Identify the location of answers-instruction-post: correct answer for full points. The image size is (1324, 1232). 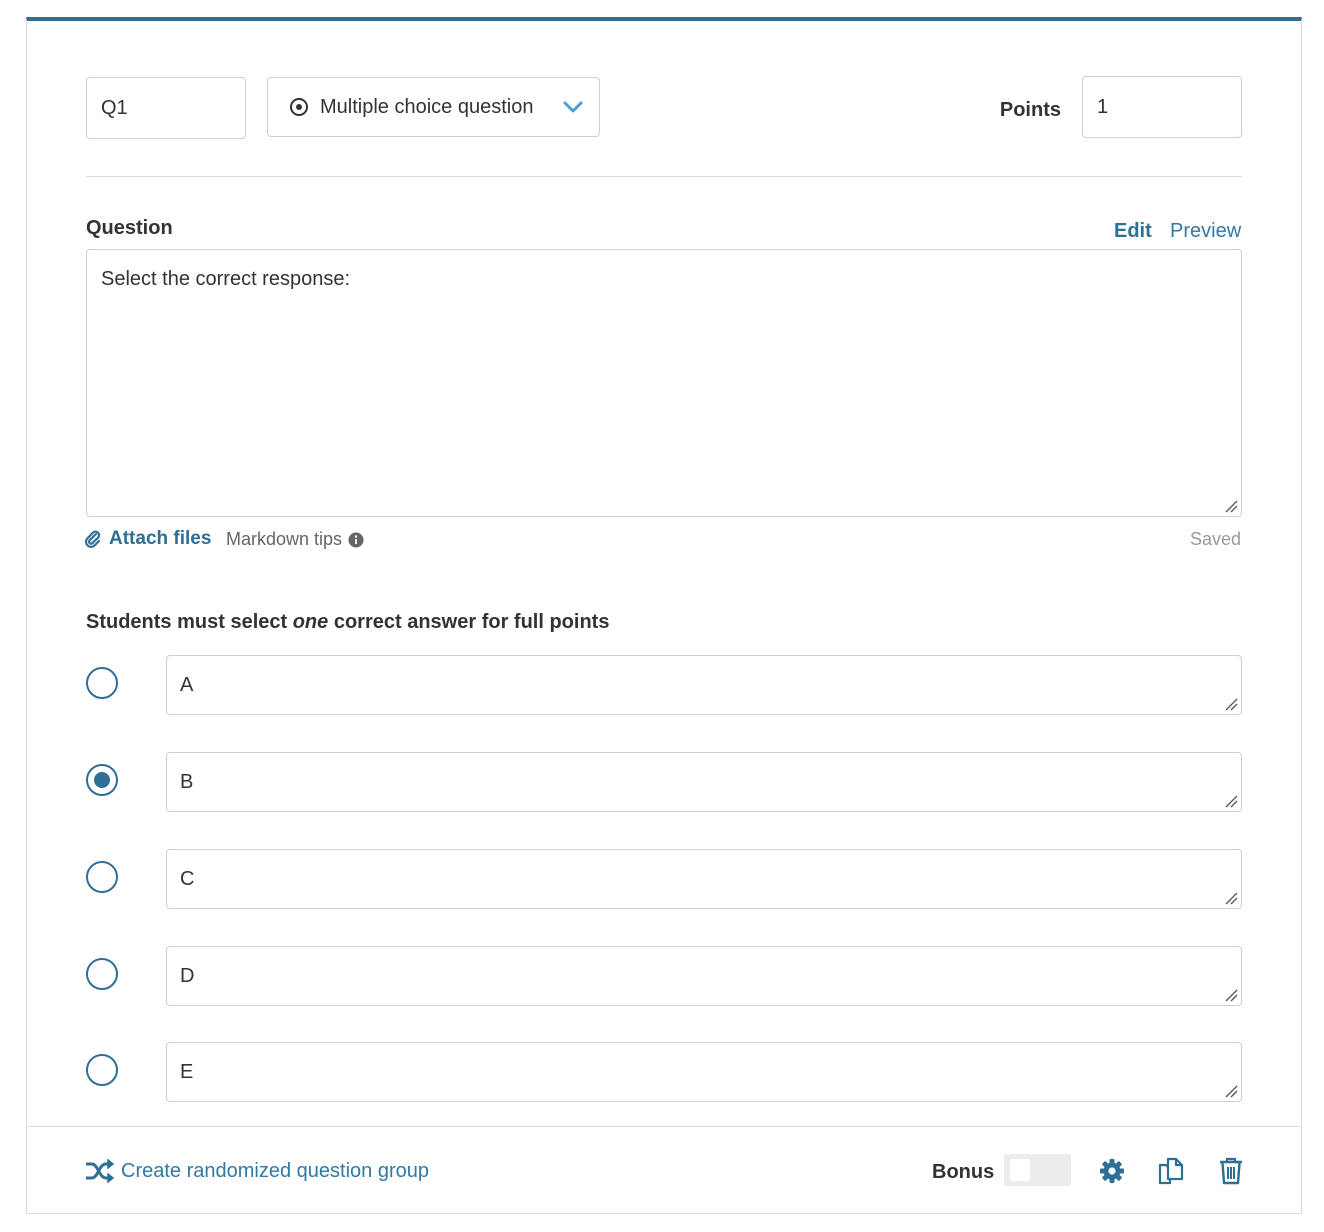
(469, 622).